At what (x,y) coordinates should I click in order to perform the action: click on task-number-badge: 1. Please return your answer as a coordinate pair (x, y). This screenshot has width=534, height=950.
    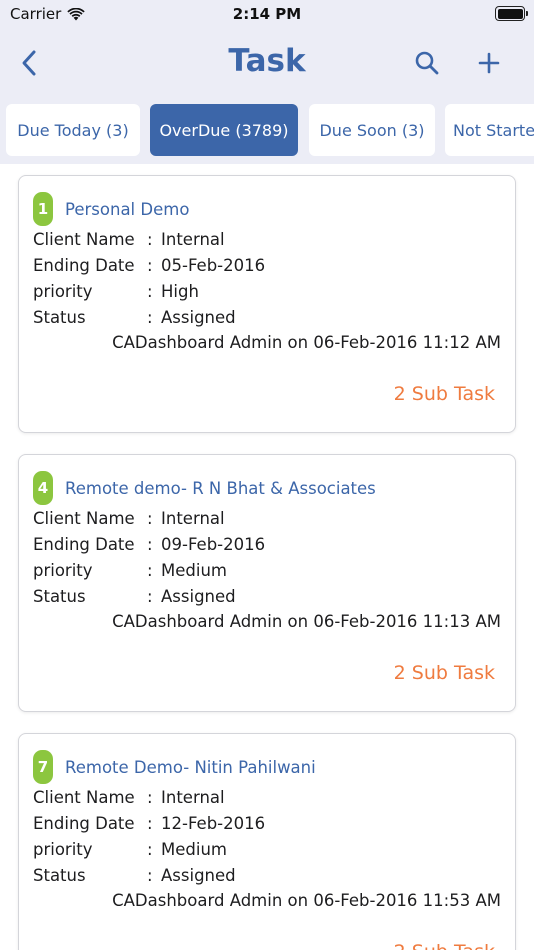
    Looking at the image, I should click on (43, 209).